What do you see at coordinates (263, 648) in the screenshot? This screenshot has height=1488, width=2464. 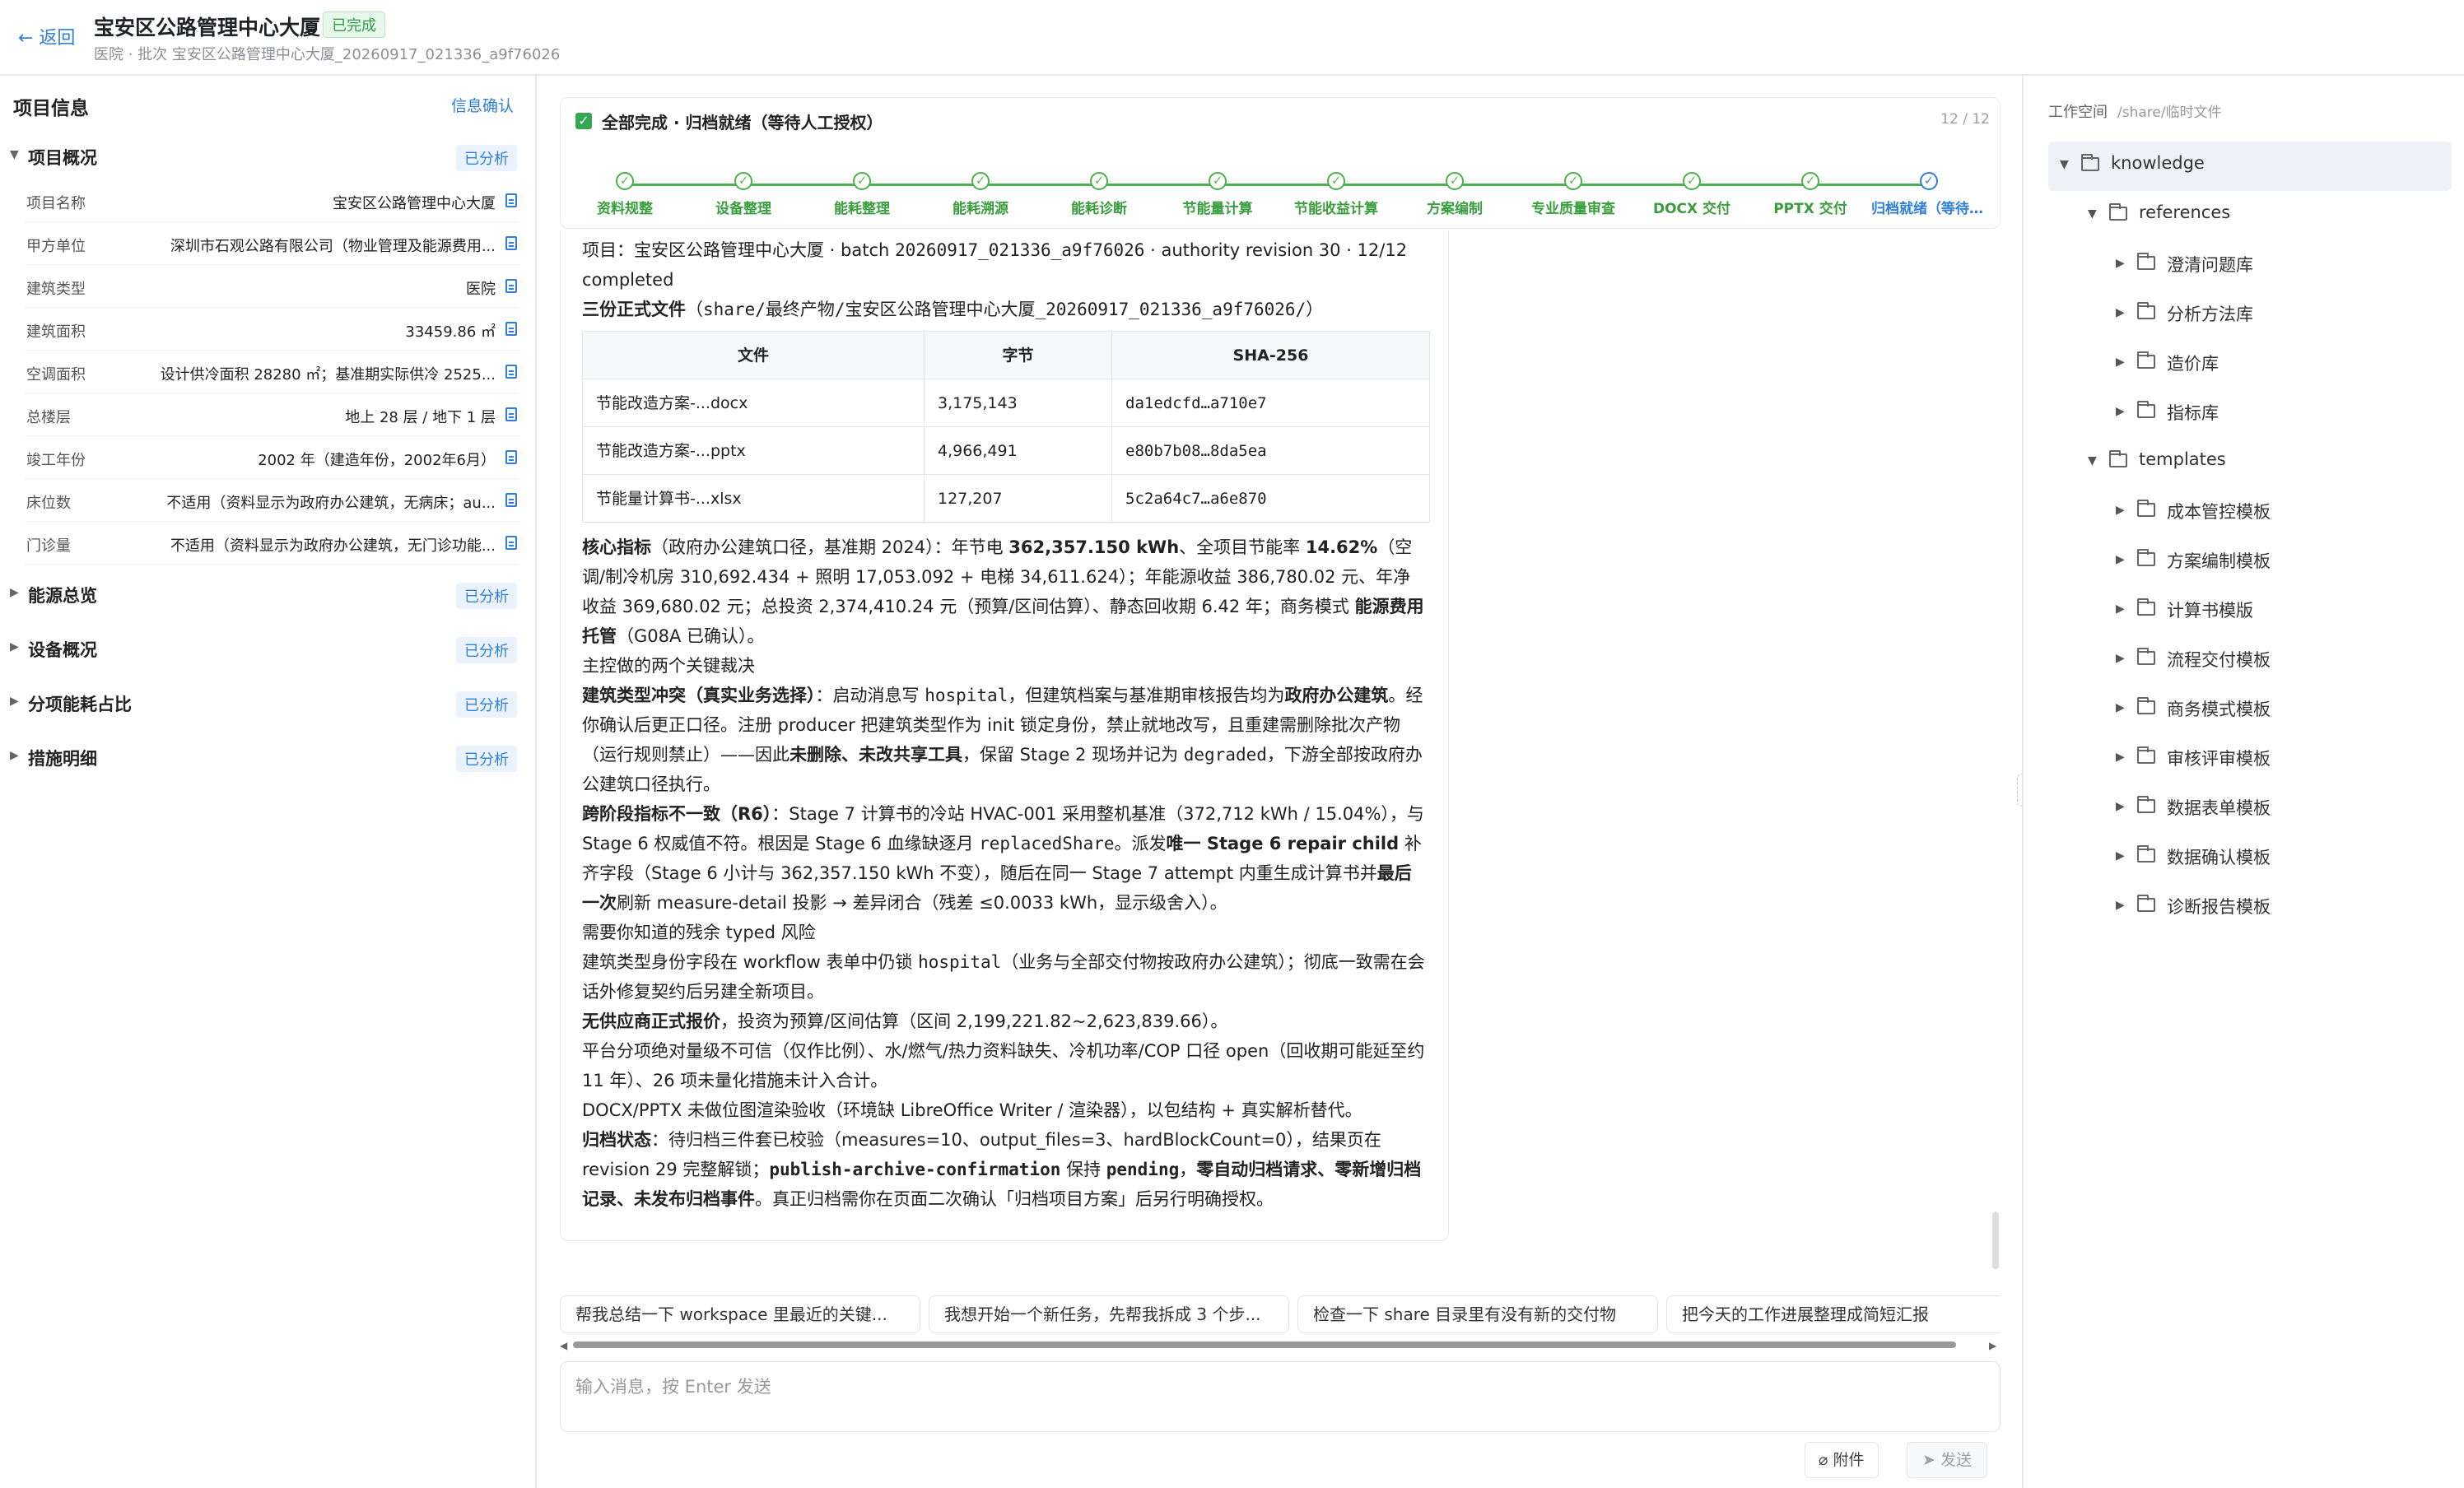 I see `section-equipment-overview: ▶ 设备概况 已分析` at bounding box center [263, 648].